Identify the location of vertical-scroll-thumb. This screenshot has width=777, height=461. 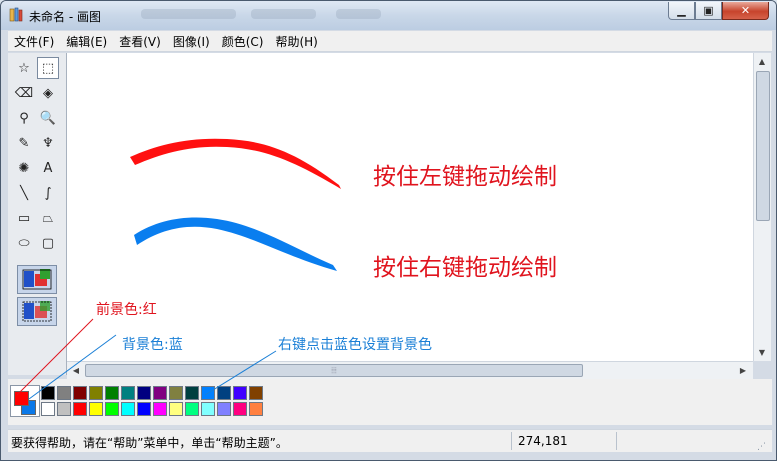
(763, 146).